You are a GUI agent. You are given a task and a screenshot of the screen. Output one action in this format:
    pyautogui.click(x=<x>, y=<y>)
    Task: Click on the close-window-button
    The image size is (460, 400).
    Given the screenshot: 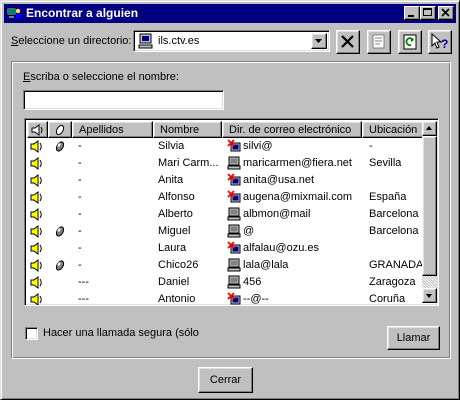 What is the action you would take?
    pyautogui.click(x=446, y=13)
    